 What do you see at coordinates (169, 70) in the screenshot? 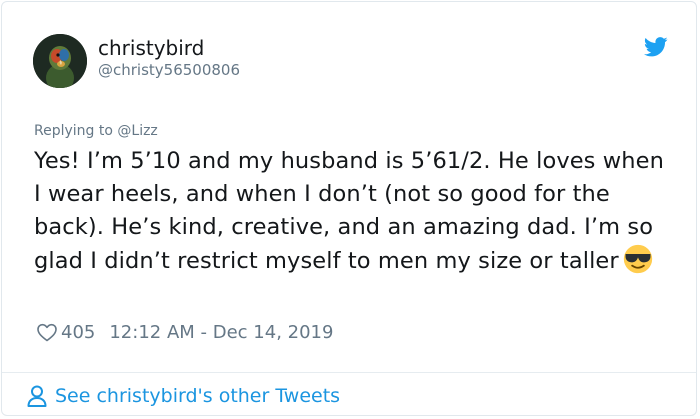
I see `user-handle: @christy56500806` at bounding box center [169, 70].